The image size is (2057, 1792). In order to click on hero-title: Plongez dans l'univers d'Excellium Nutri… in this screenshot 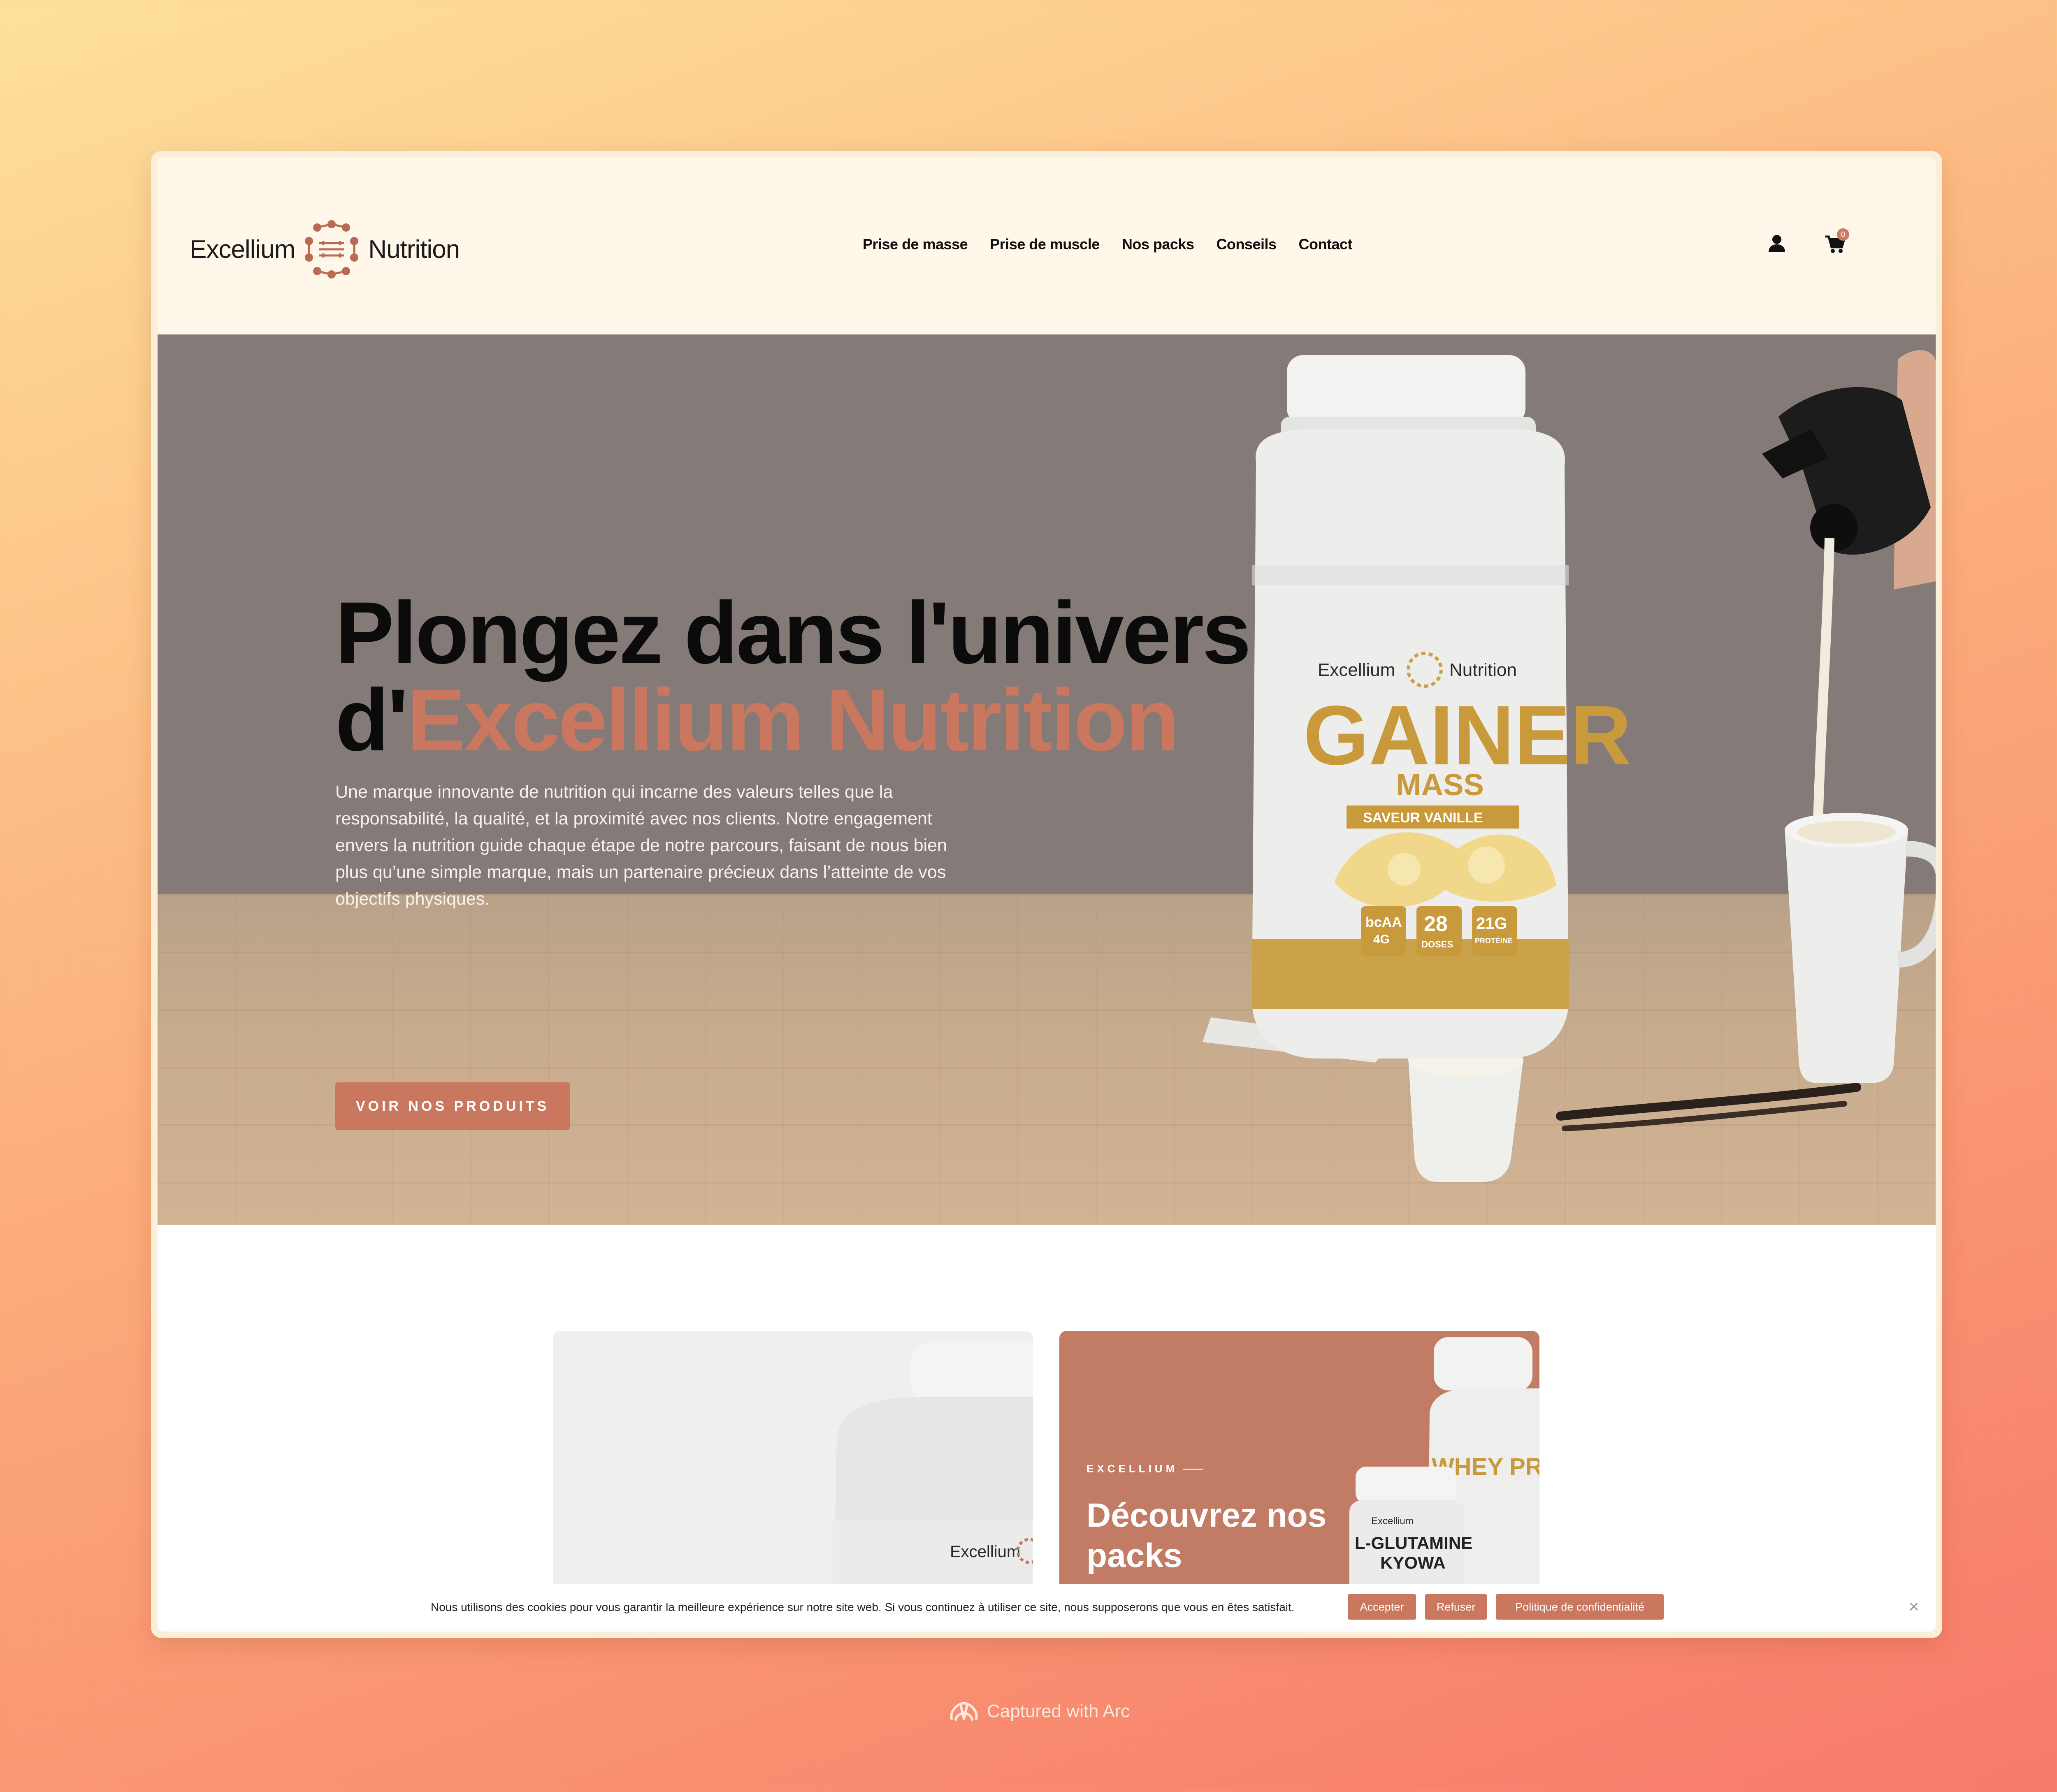, I will do `click(793, 676)`.